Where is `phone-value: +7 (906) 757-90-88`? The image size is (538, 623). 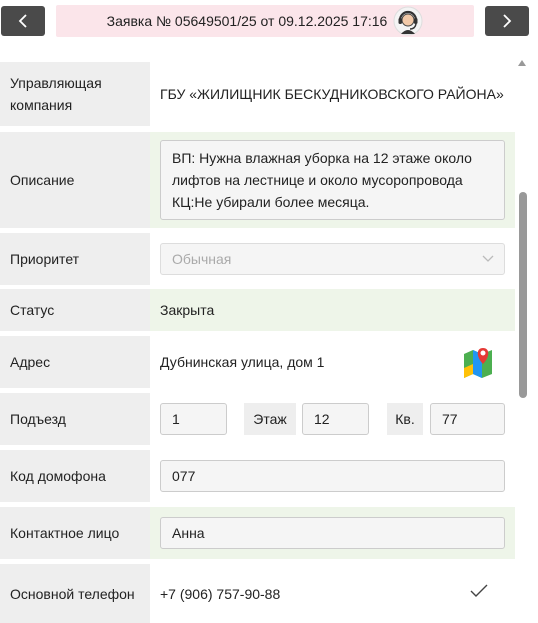 phone-value: +7 (906) 757-90-88 is located at coordinates (220, 593).